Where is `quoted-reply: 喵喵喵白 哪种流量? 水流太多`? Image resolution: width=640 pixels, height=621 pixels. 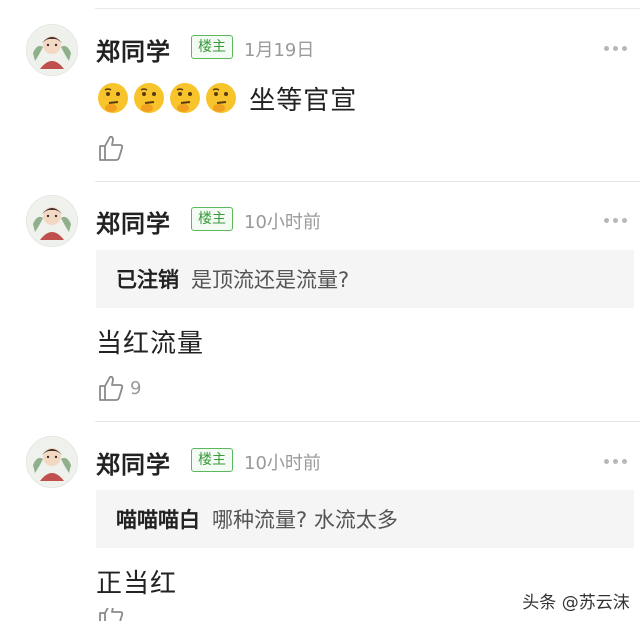 quoted-reply: 喵喵喵白 哪种流量? 水流太多 is located at coordinates (365, 519).